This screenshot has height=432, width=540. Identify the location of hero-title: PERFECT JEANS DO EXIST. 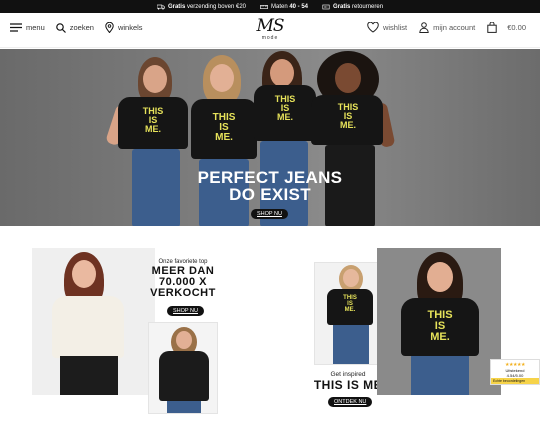
(270, 186).